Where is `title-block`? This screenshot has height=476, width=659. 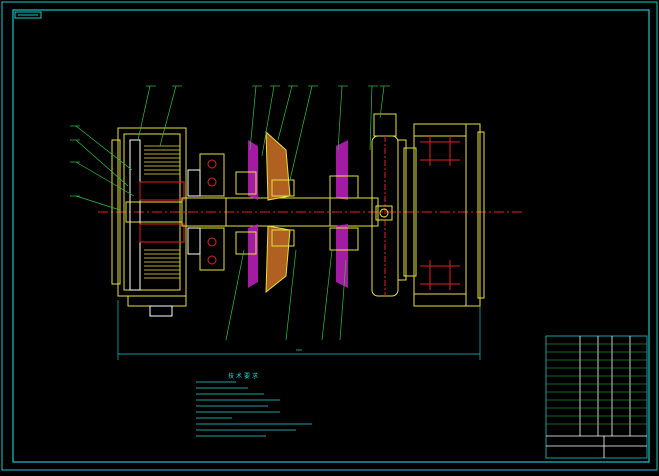 title-block is located at coordinates (596, 397).